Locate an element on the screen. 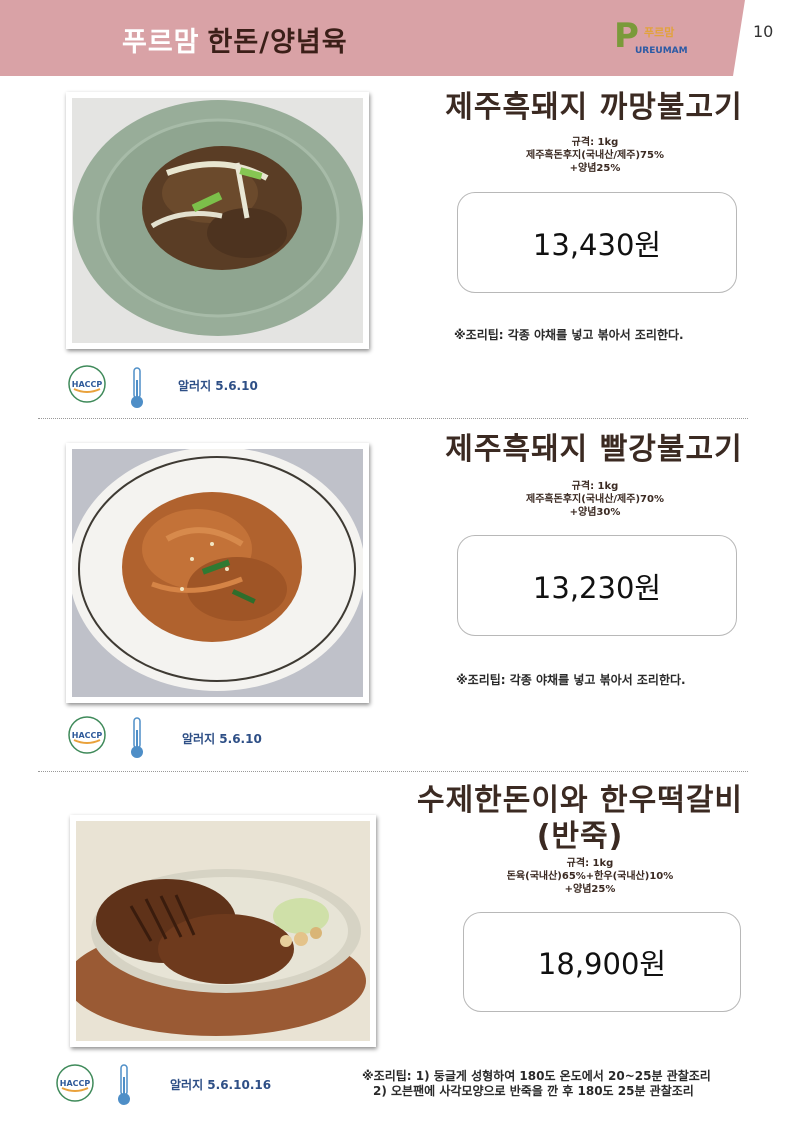 Image resolution: width=793 pixels, height=1123 pixels. brand-name: 푸르맘 is located at coordinates (161, 42).